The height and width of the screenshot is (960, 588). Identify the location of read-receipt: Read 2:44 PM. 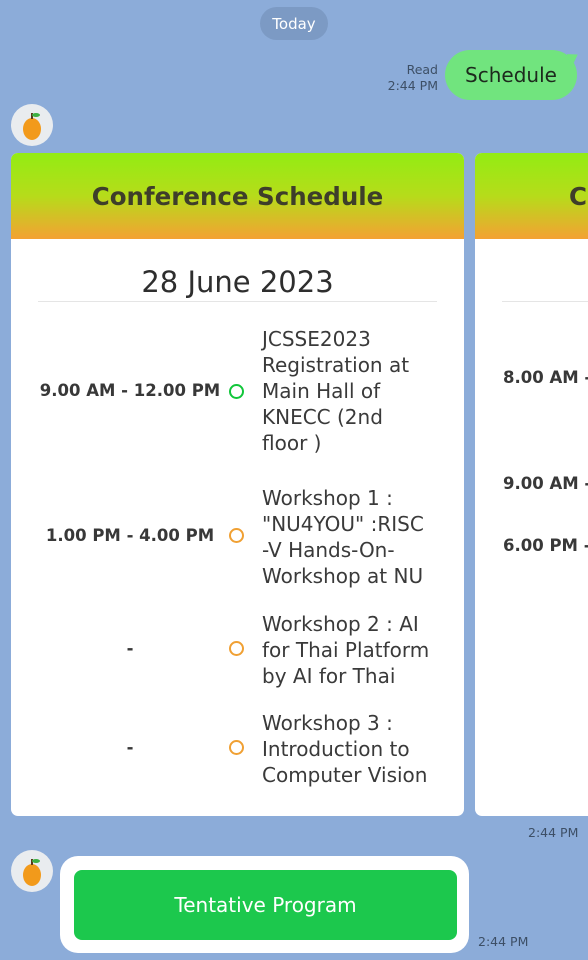
(413, 78).